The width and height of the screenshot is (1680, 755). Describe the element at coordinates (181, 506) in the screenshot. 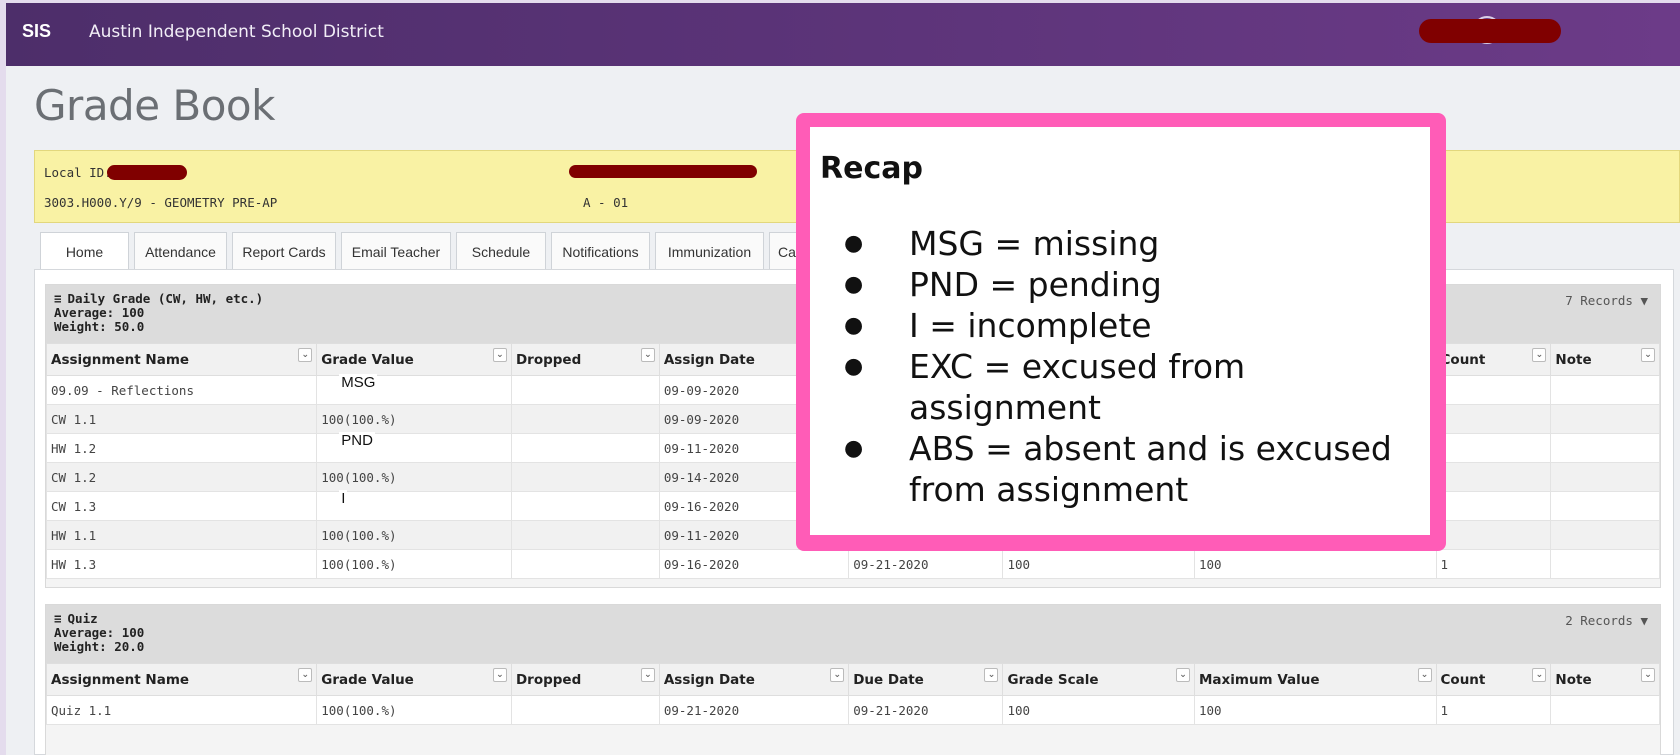

I see `assignment-name-cell: CW 1.3` at that location.